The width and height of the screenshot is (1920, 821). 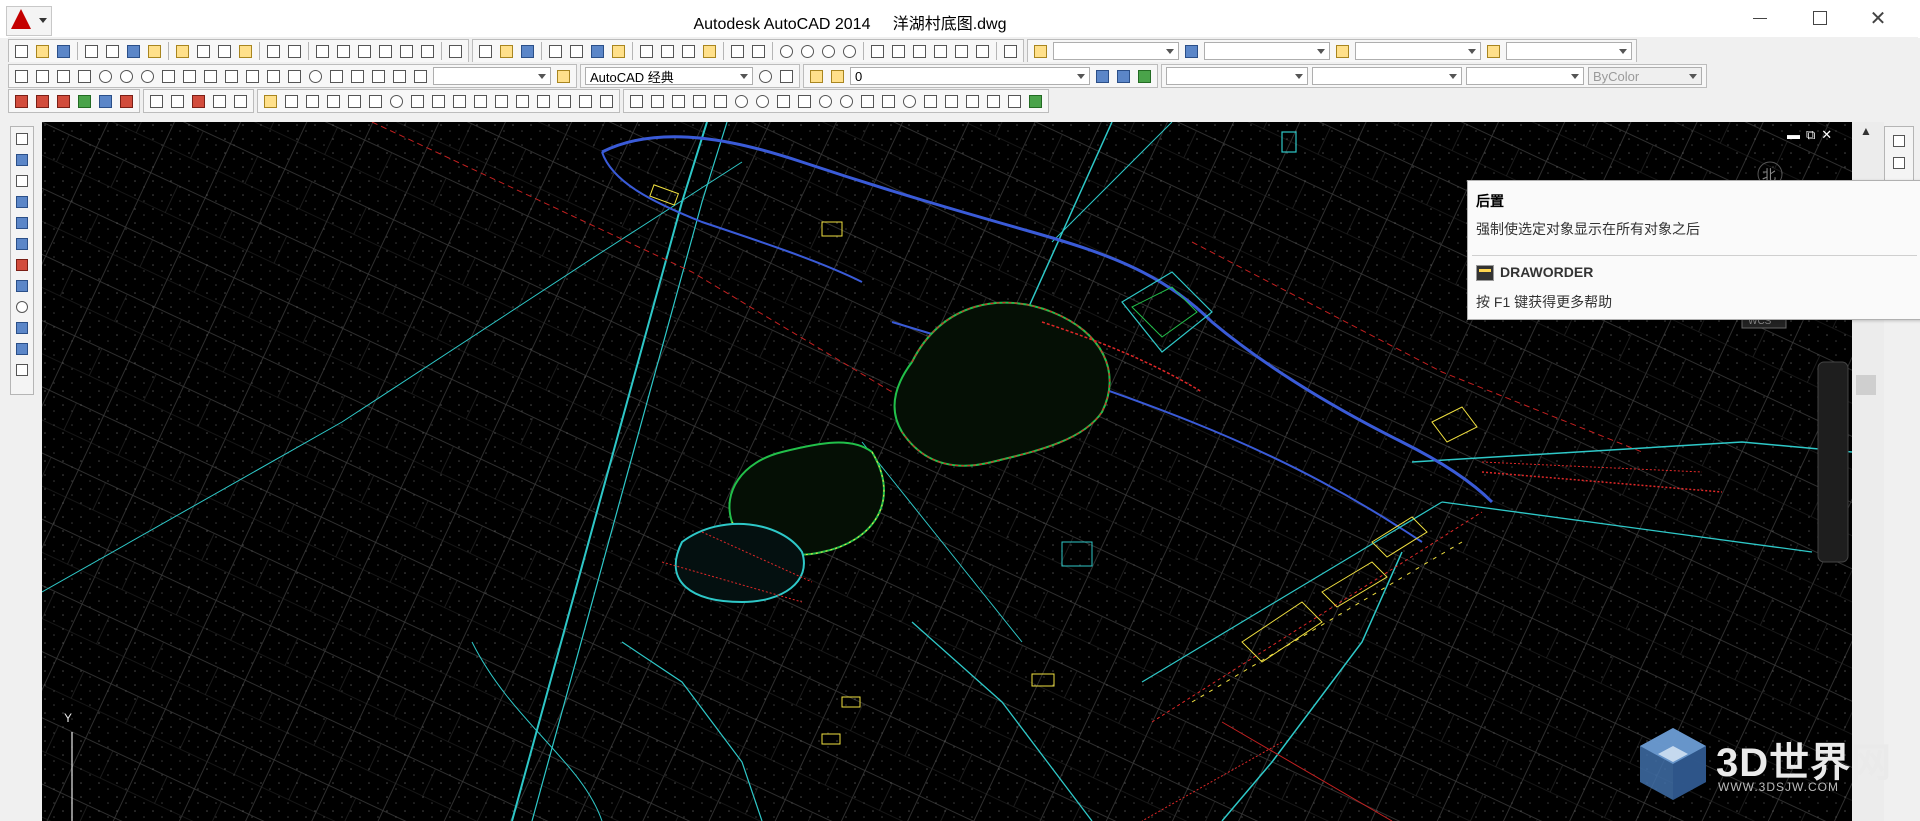 What do you see at coordinates (1418, 51) in the screenshot?
I see `table-style-select` at bounding box center [1418, 51].